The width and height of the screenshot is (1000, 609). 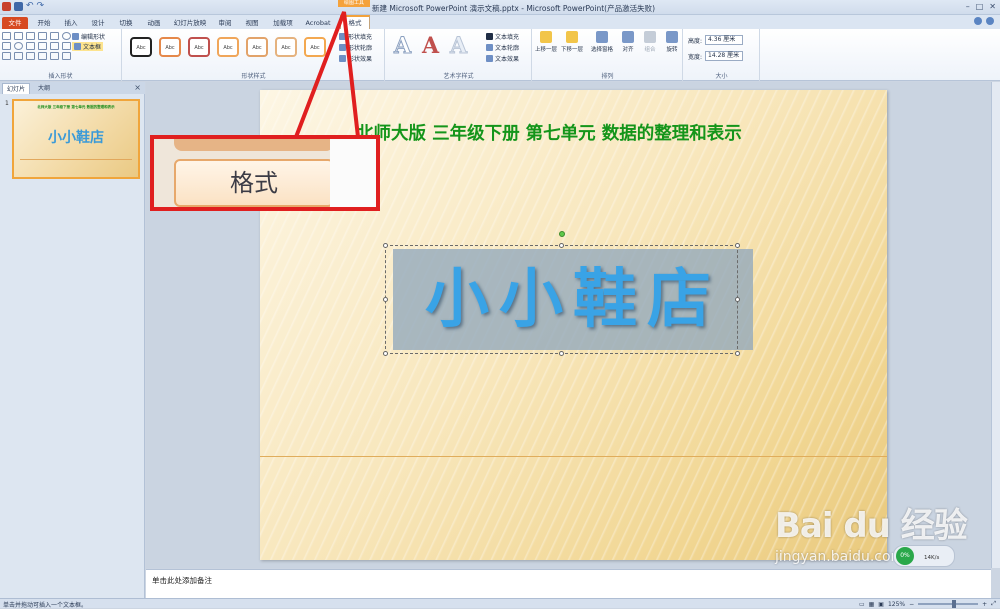 I want to click on bring-forward-label: 上移一层, so click(x=546, y=50).